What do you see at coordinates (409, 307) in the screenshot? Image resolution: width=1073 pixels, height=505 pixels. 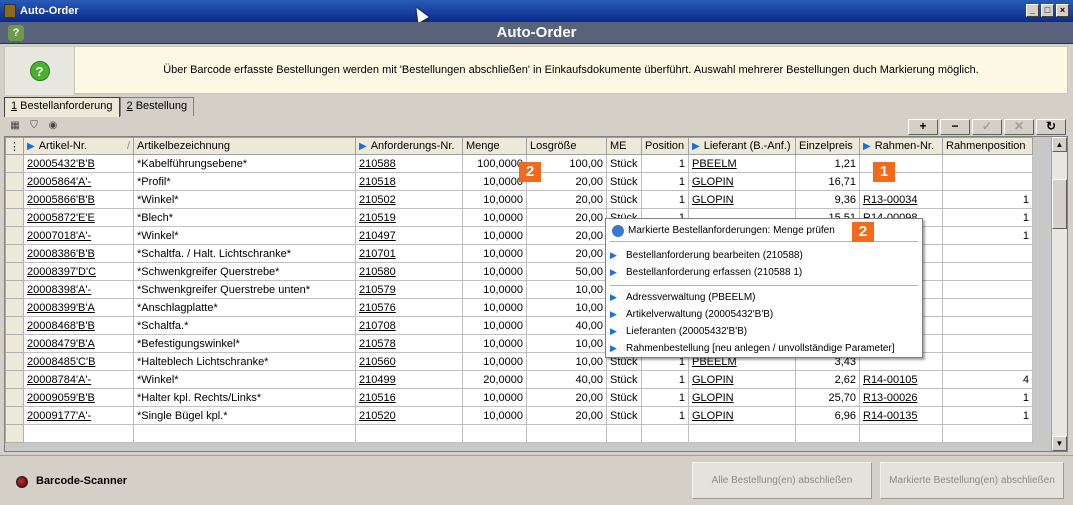 I see `cell-anforderungs-nr: 210576` at bounding box center [409, 307].